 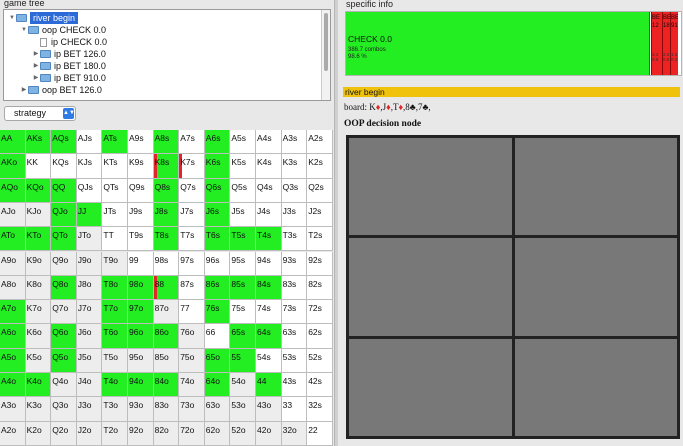 I want to click on hand-cell: 93s, so click(x=294, y=263).